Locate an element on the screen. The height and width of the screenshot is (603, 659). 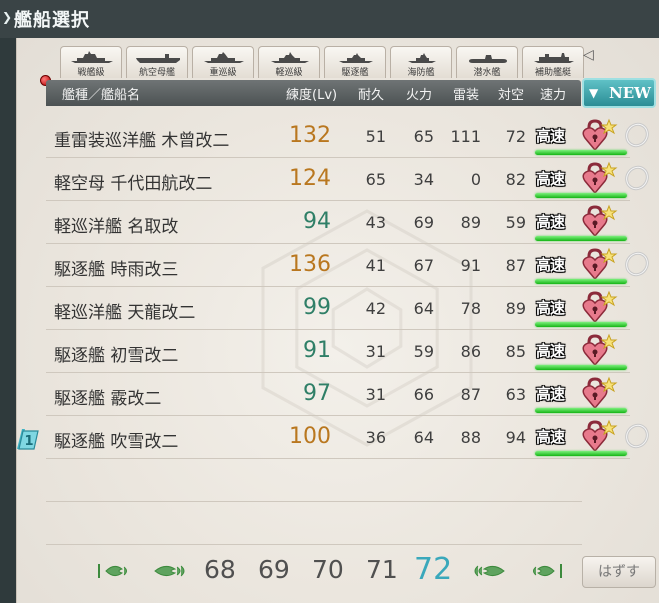
col-aa-header: 対空 is located at coordinates (511, 95).